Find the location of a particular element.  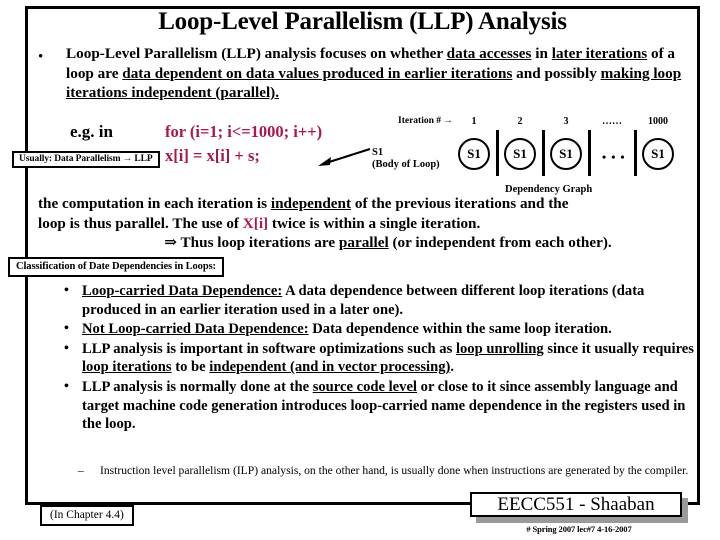

dep-node-ellipsis: • • • is located at coordinates (614, 157).